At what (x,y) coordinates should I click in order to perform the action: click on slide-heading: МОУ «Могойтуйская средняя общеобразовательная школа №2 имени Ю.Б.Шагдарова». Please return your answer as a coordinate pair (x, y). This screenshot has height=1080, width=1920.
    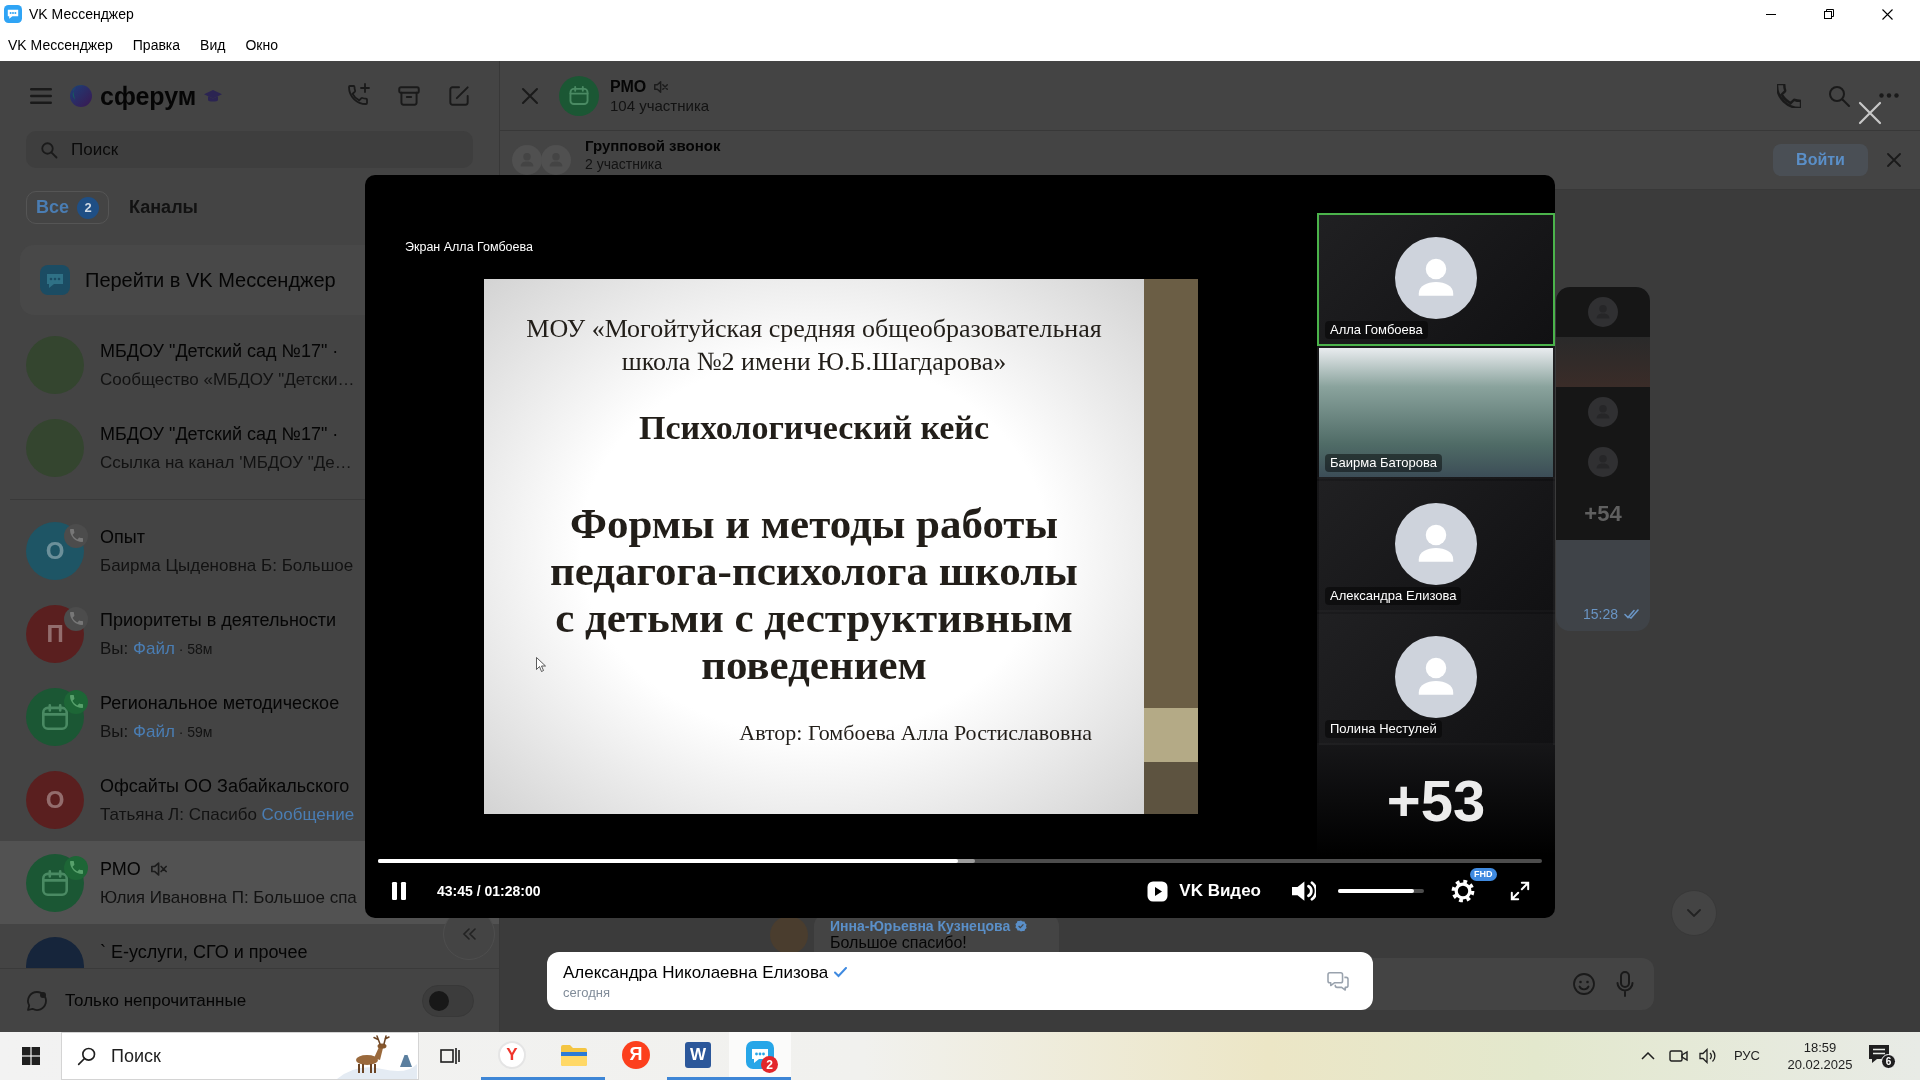
    Looking at the image, I should click on (814, 345).